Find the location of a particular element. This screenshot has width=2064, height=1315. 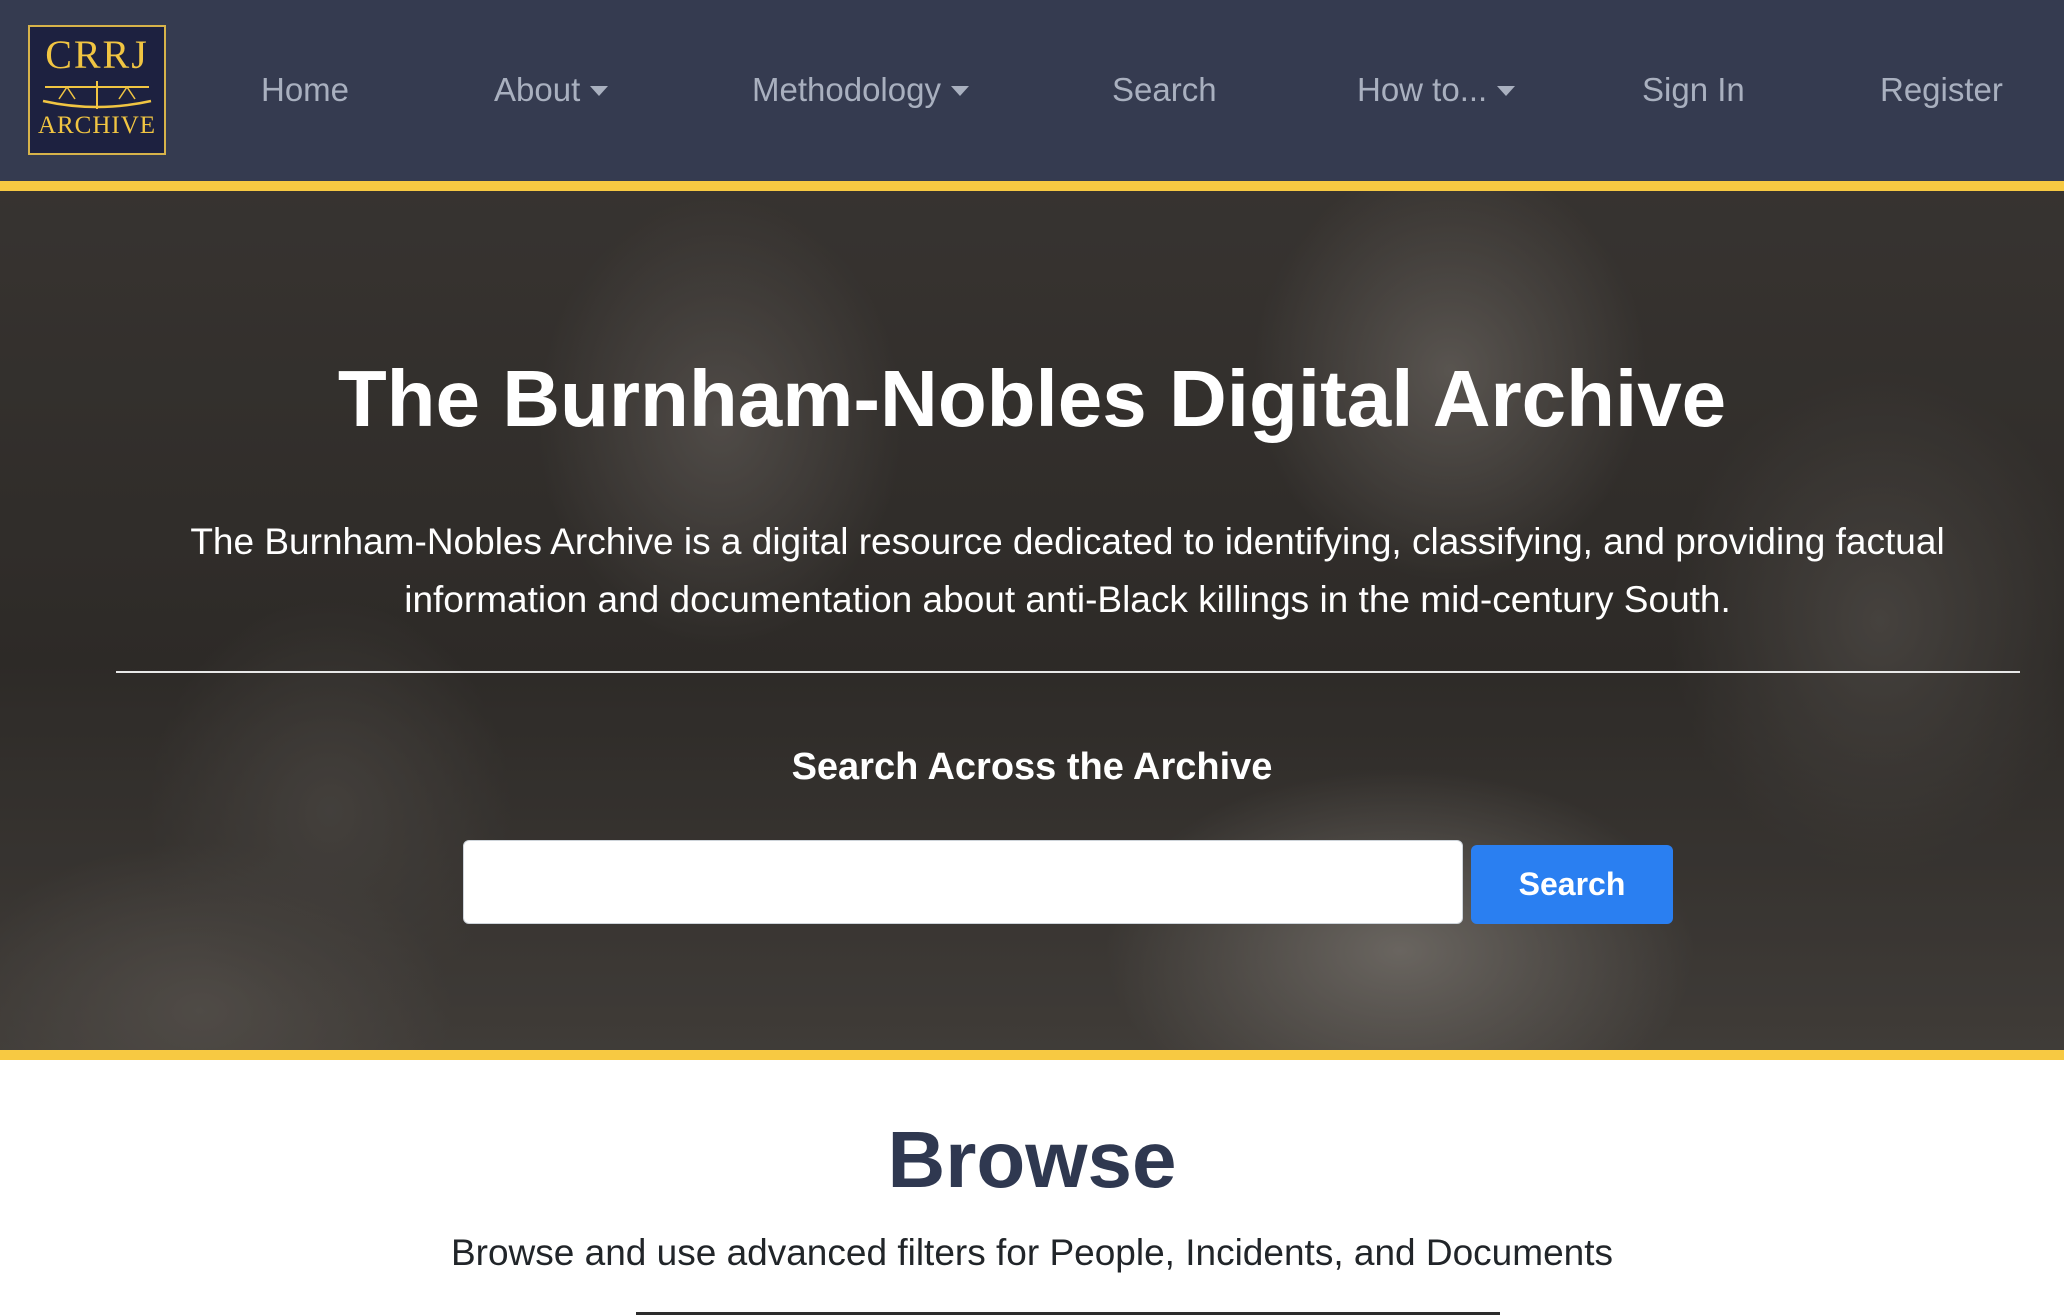

nav-methodology-label: Methodology is located at coordinates (846, 89).